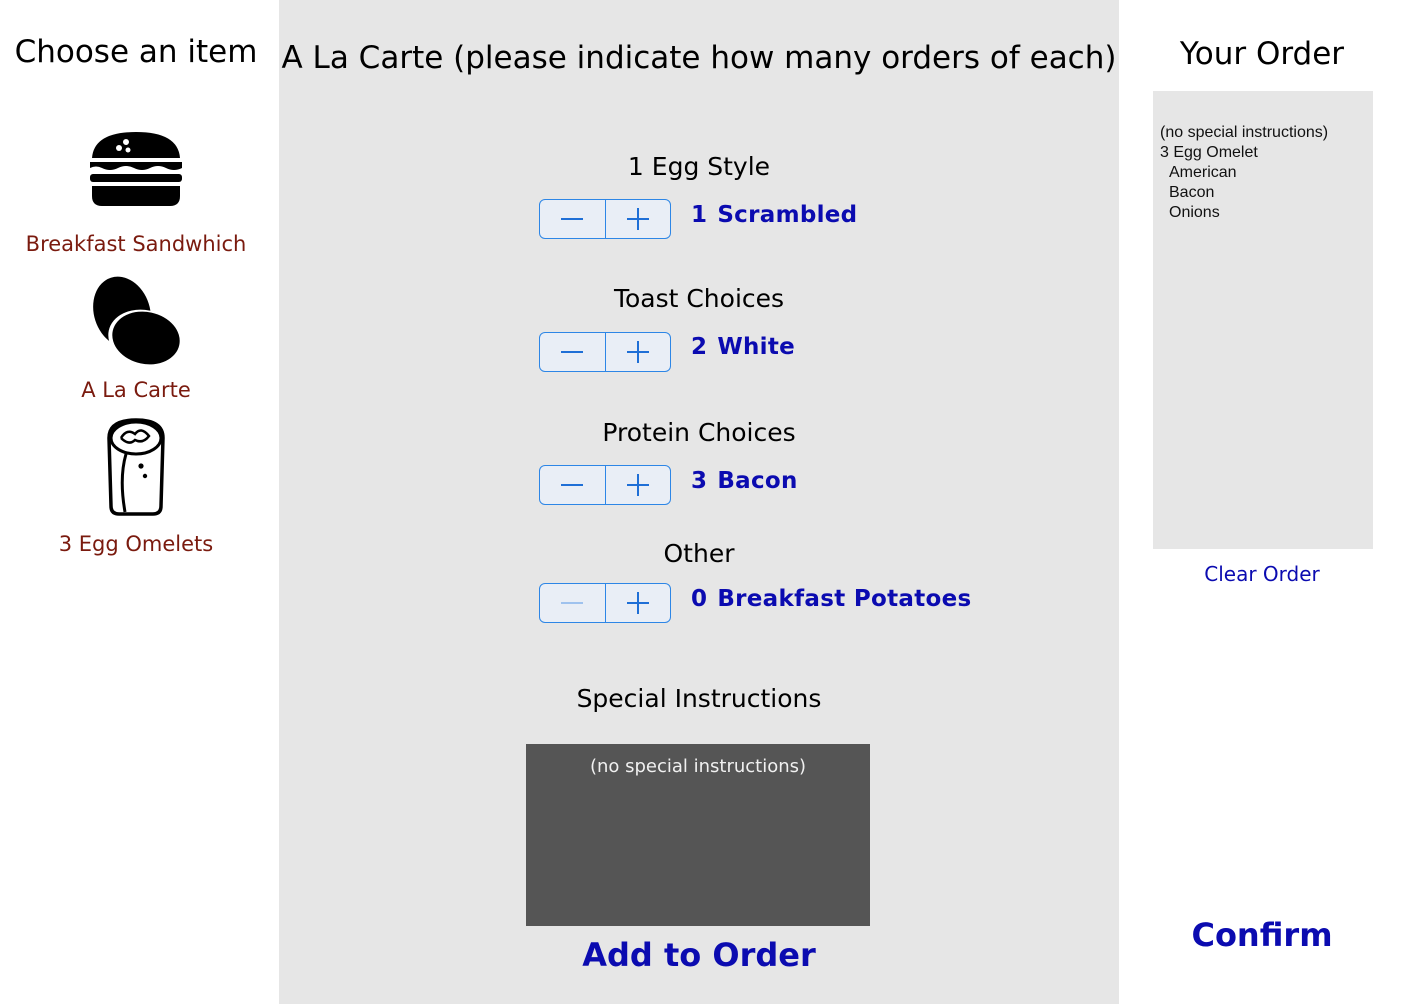  I want to click on special-instructions-title: Special Instructions, so click(699, 698).